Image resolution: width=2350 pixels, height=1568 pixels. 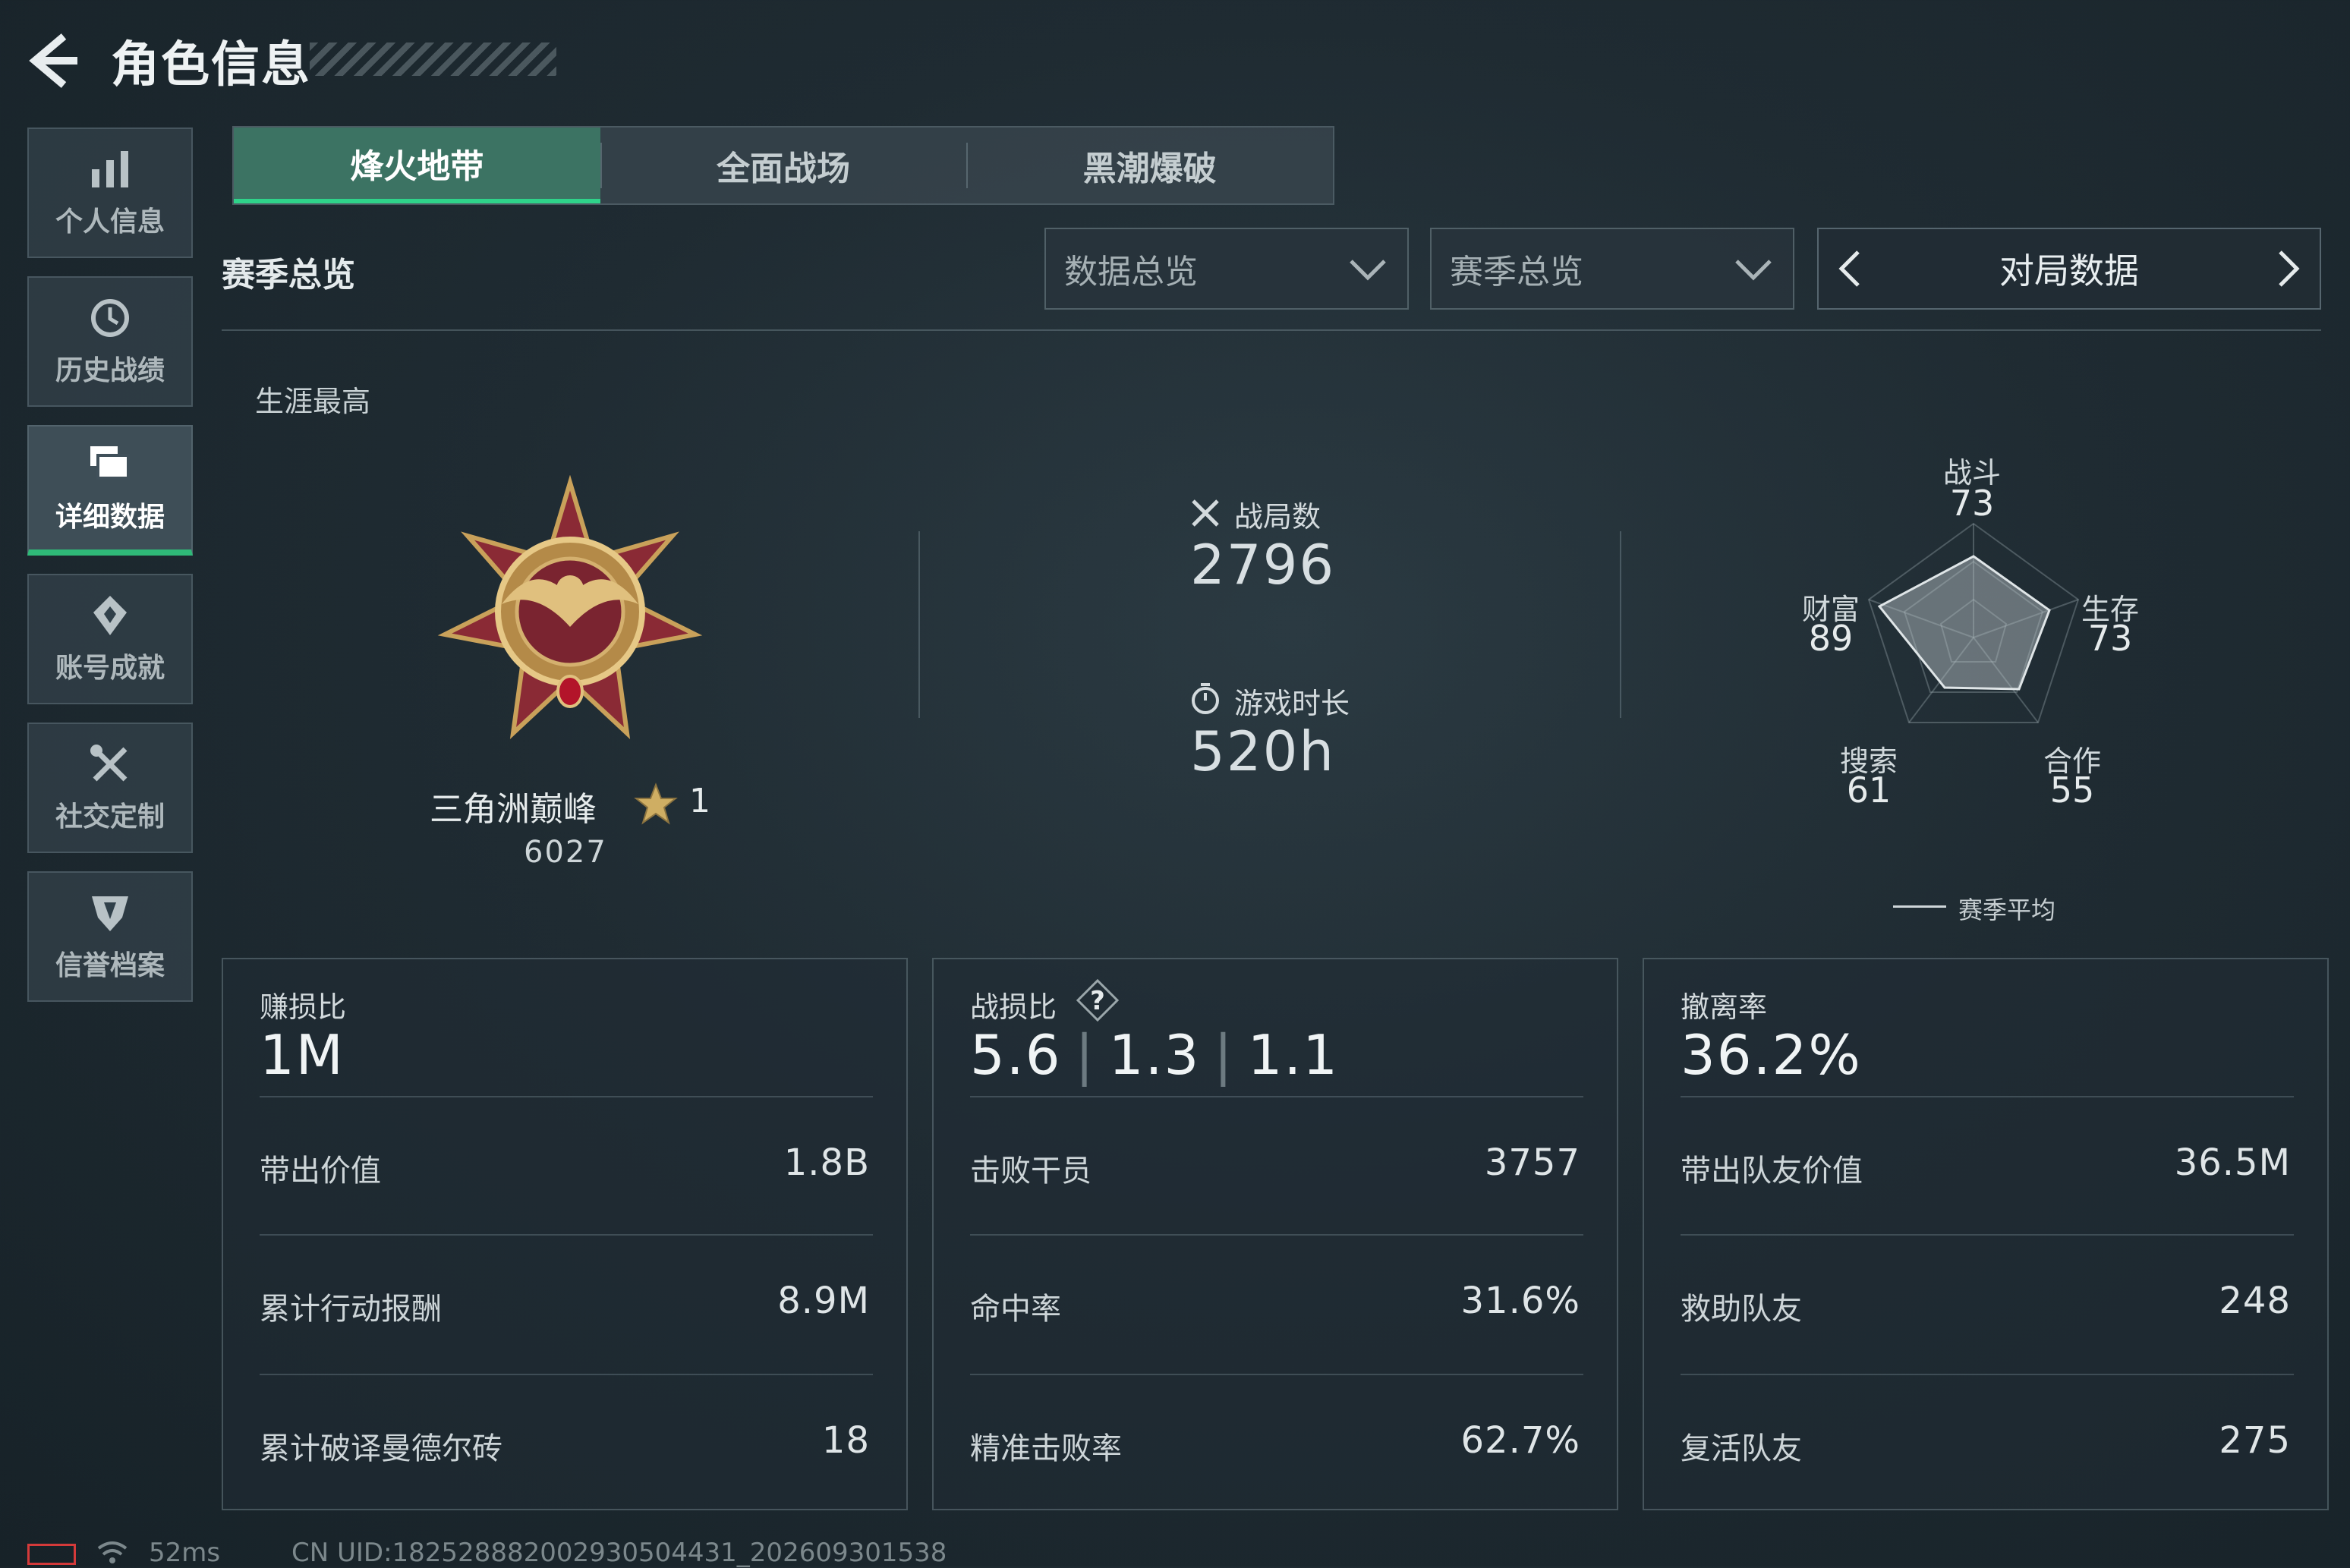 What do you see at coordinates (1016, 1309) in the screenshot?
I see `row-label: 命中率` at bounding box center [1016, 1309].